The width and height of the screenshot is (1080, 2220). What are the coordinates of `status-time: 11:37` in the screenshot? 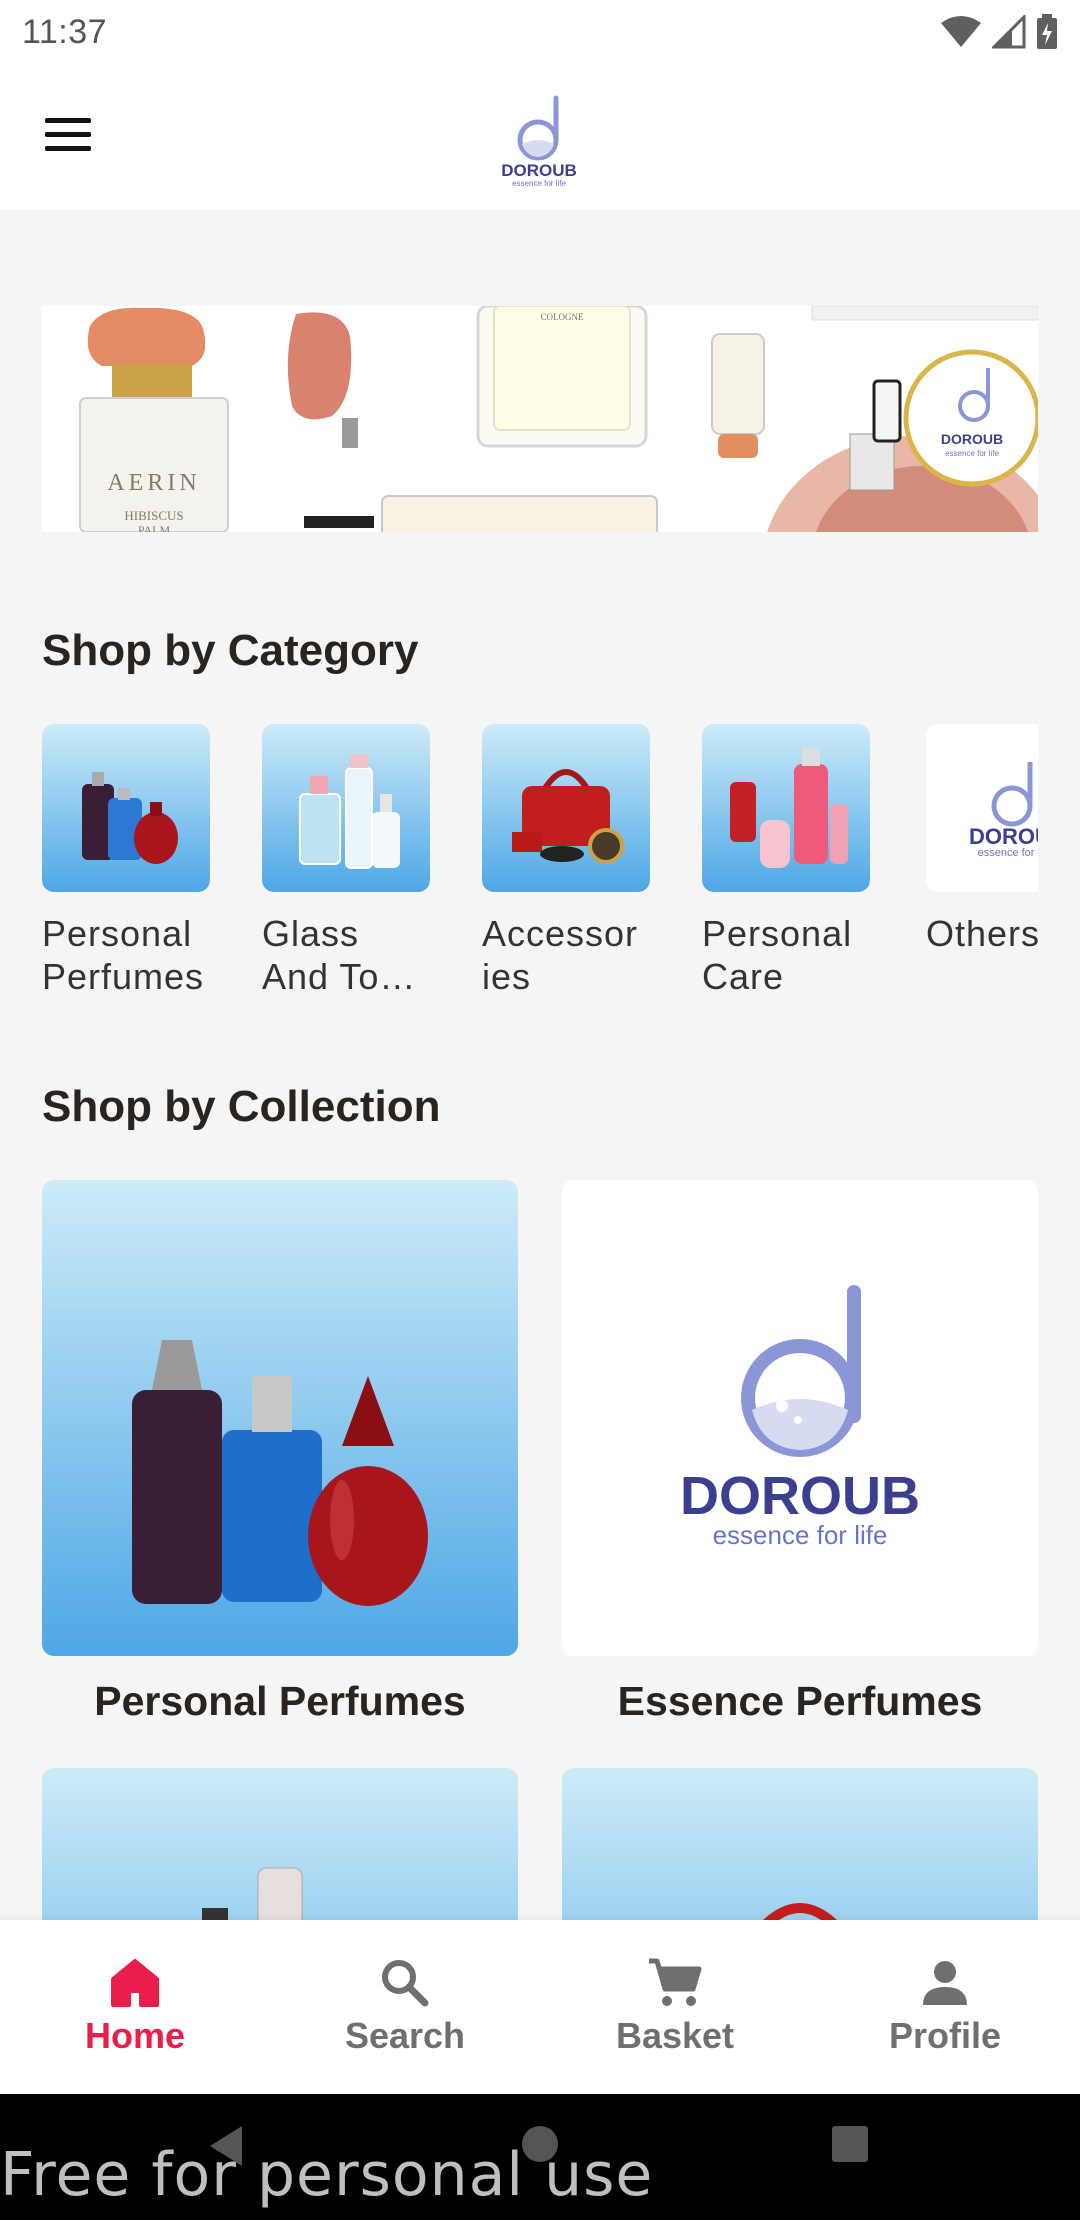 It's located at (65, 31).